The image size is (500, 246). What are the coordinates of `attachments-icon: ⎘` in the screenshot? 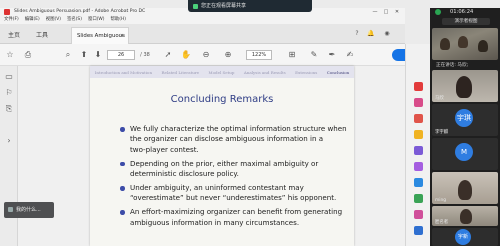 It's located at (9, 109).